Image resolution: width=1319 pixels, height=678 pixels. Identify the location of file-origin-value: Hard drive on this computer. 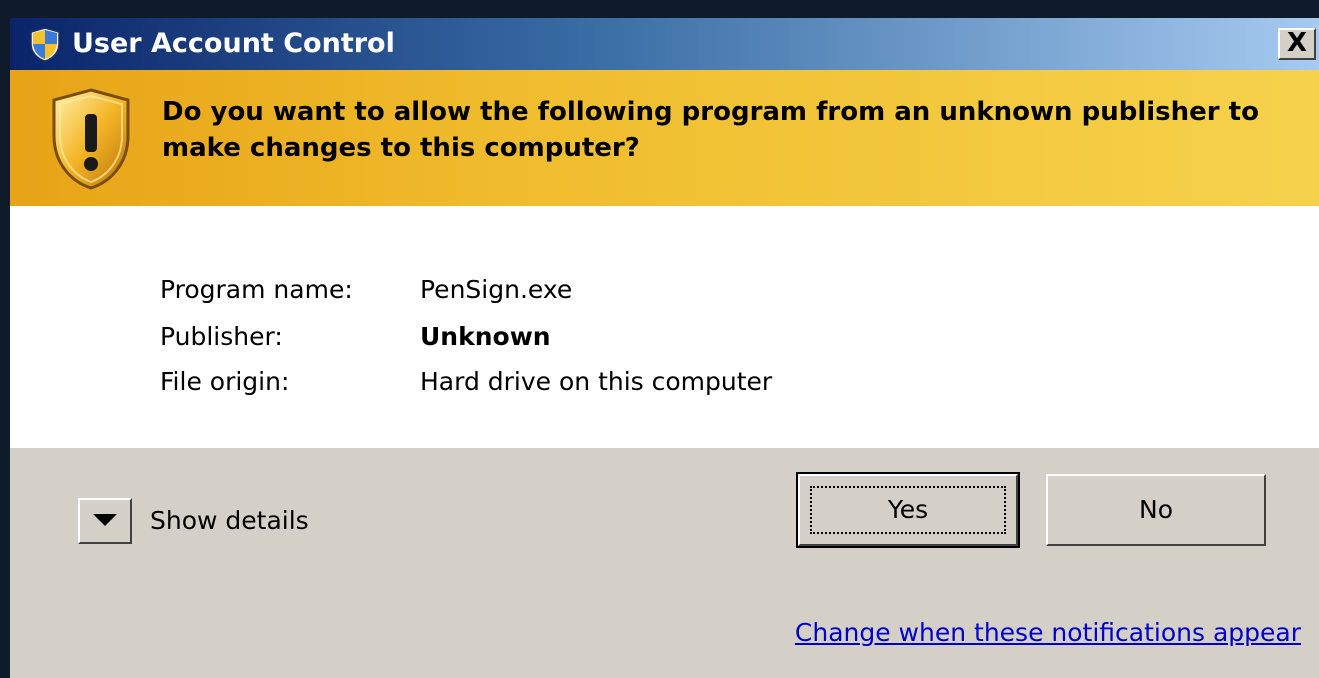
(596, 381).